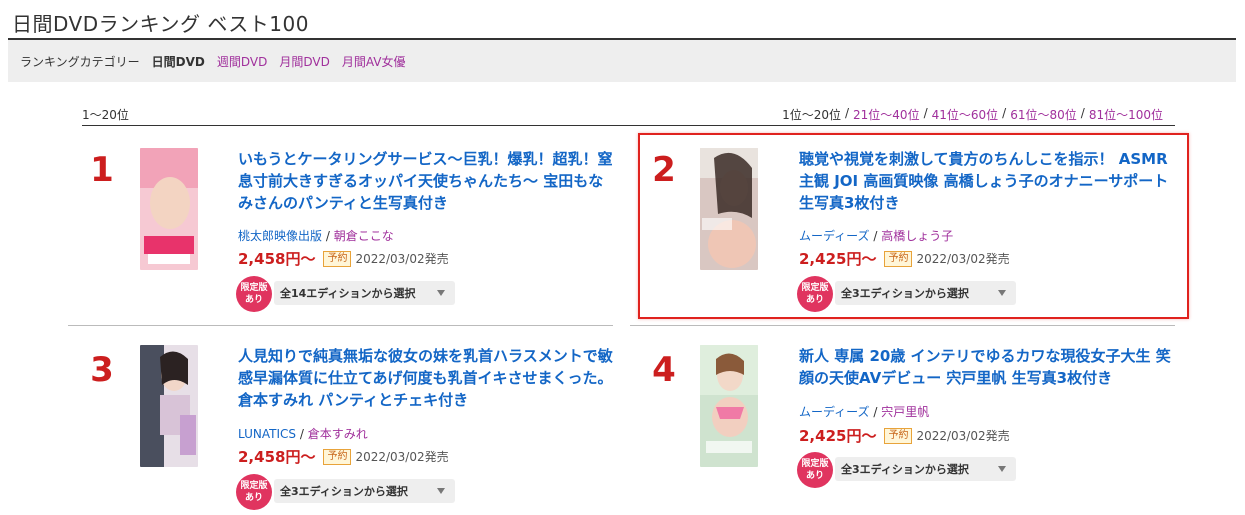 The image size is (1245, 515). What do you see at coordinates (886, 114) in the screenshot?
I see `pager-link-21-40: 21位〜40位` at bounding box center [886, 114].